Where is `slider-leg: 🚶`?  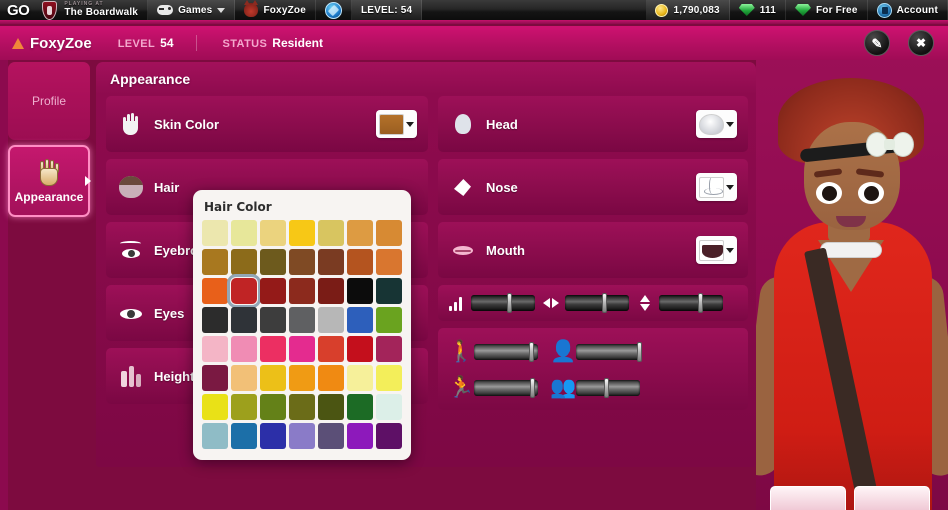
slider-leg: 🚶 is located at coordinates (493, 352).